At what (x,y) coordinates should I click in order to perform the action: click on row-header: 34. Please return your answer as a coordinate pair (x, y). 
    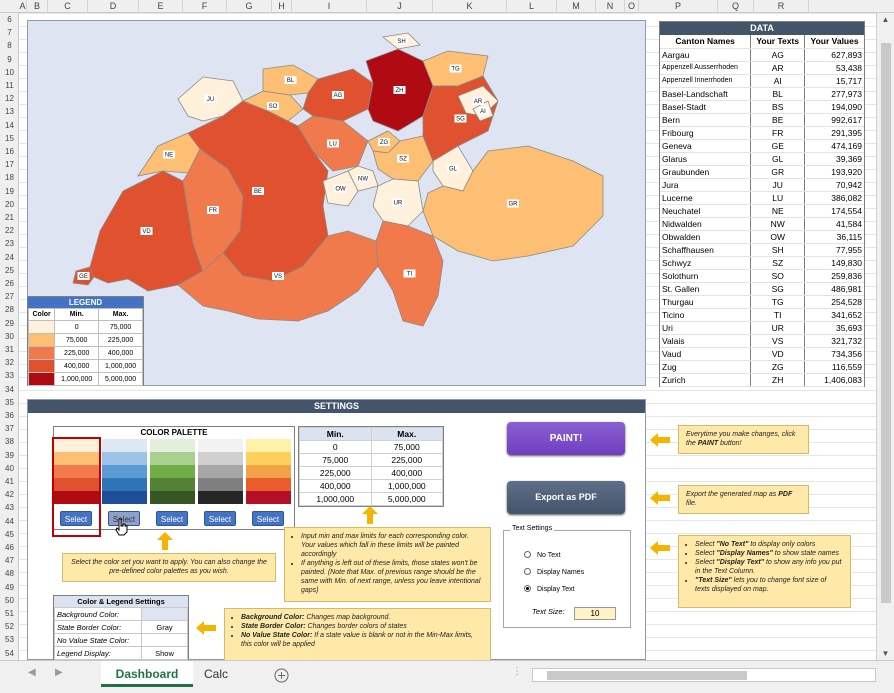
    Looking at the image, I should click on (9, 389).